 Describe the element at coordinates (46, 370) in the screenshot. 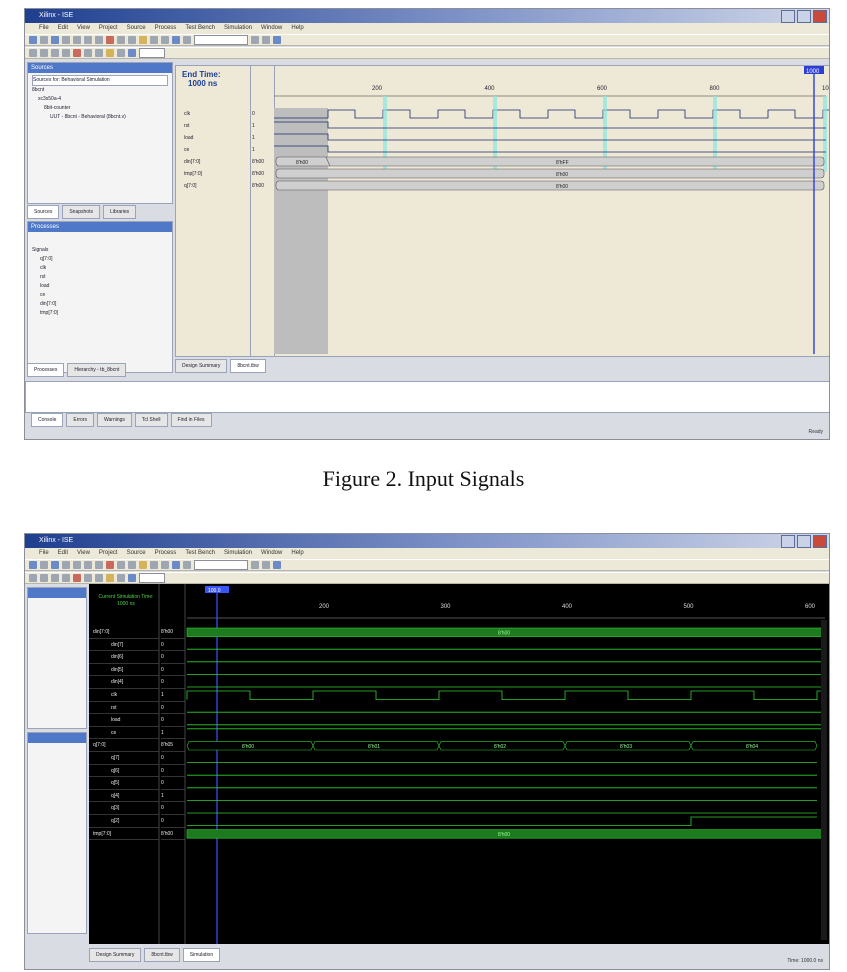

I see `tab-processes: Processes` at that location.